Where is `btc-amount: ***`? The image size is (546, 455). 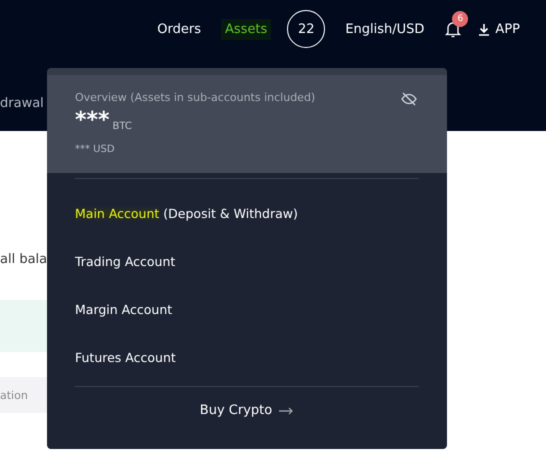 btc-amount: *** is located at coordinates (92, 121).